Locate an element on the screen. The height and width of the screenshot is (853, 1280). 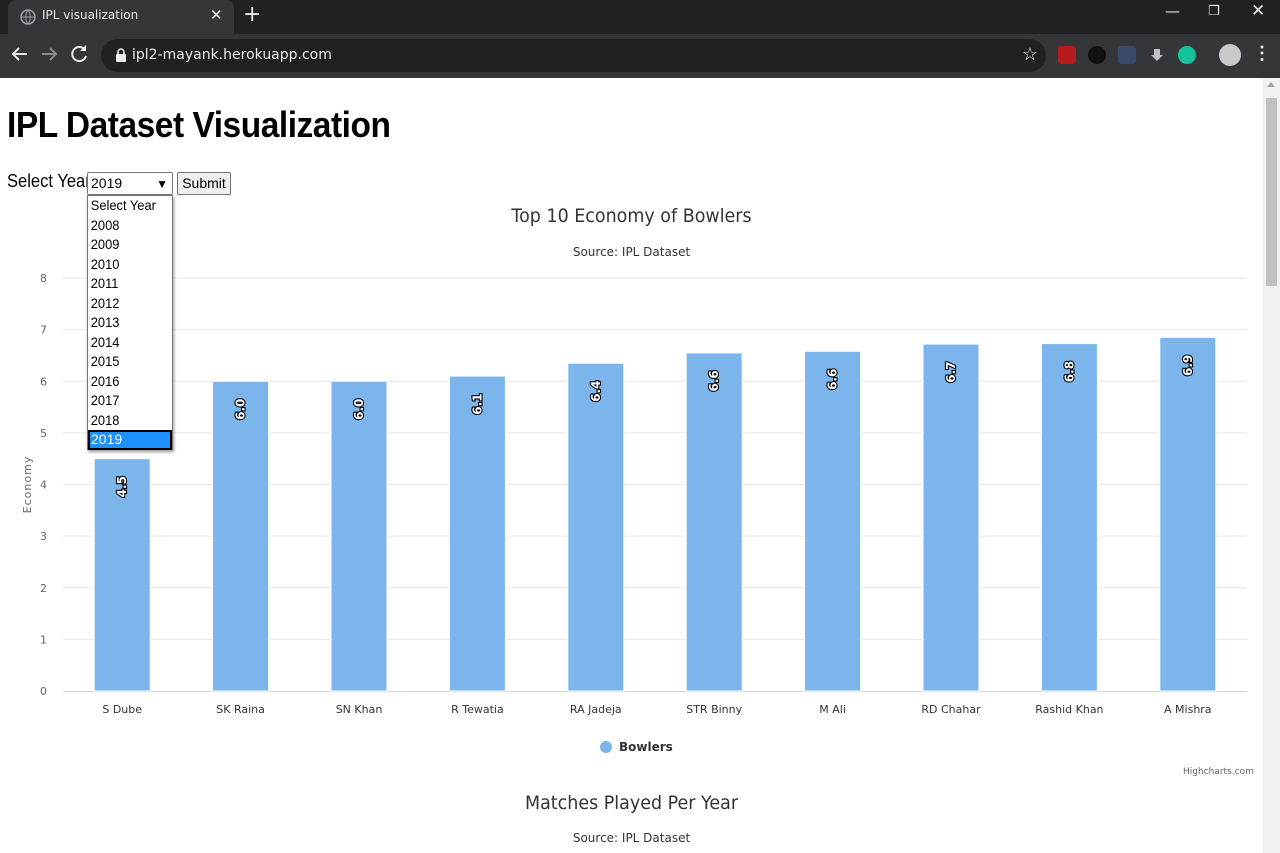
year-option: 2019 is located at coordinates (130, 440).